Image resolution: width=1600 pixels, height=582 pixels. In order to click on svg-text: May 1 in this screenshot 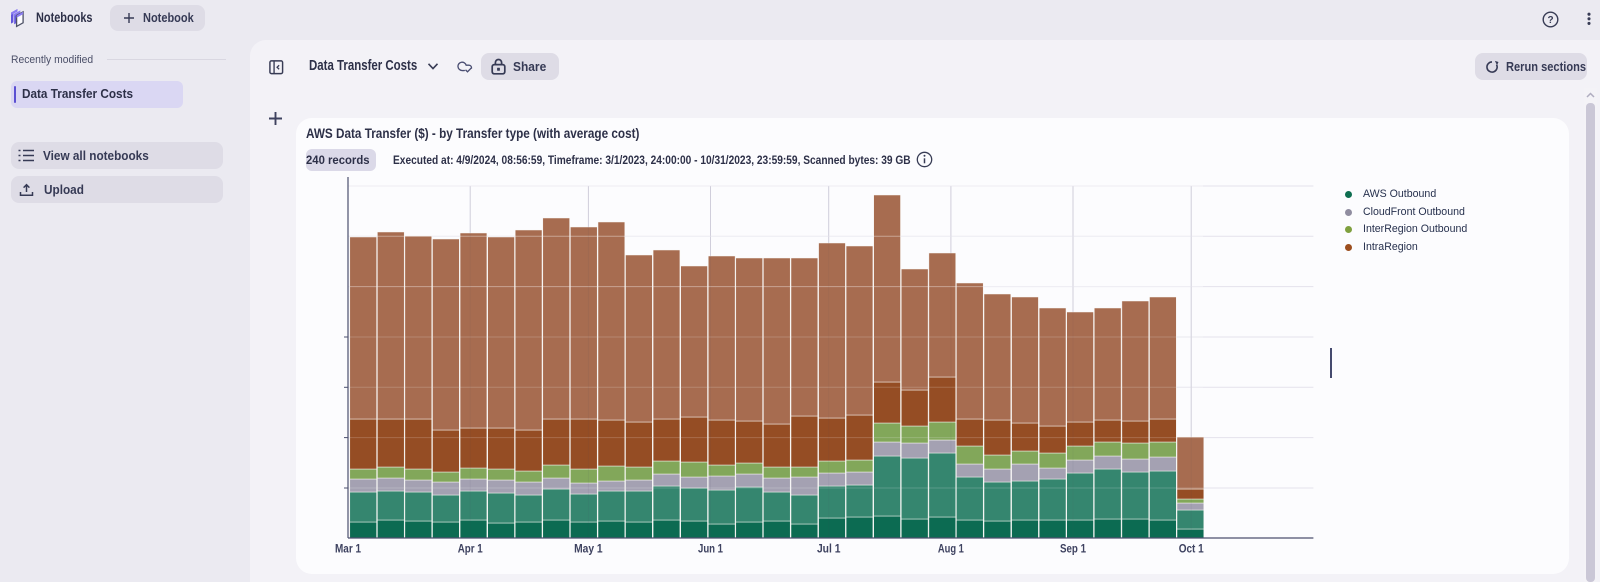, I will do `click(588, 549)`.